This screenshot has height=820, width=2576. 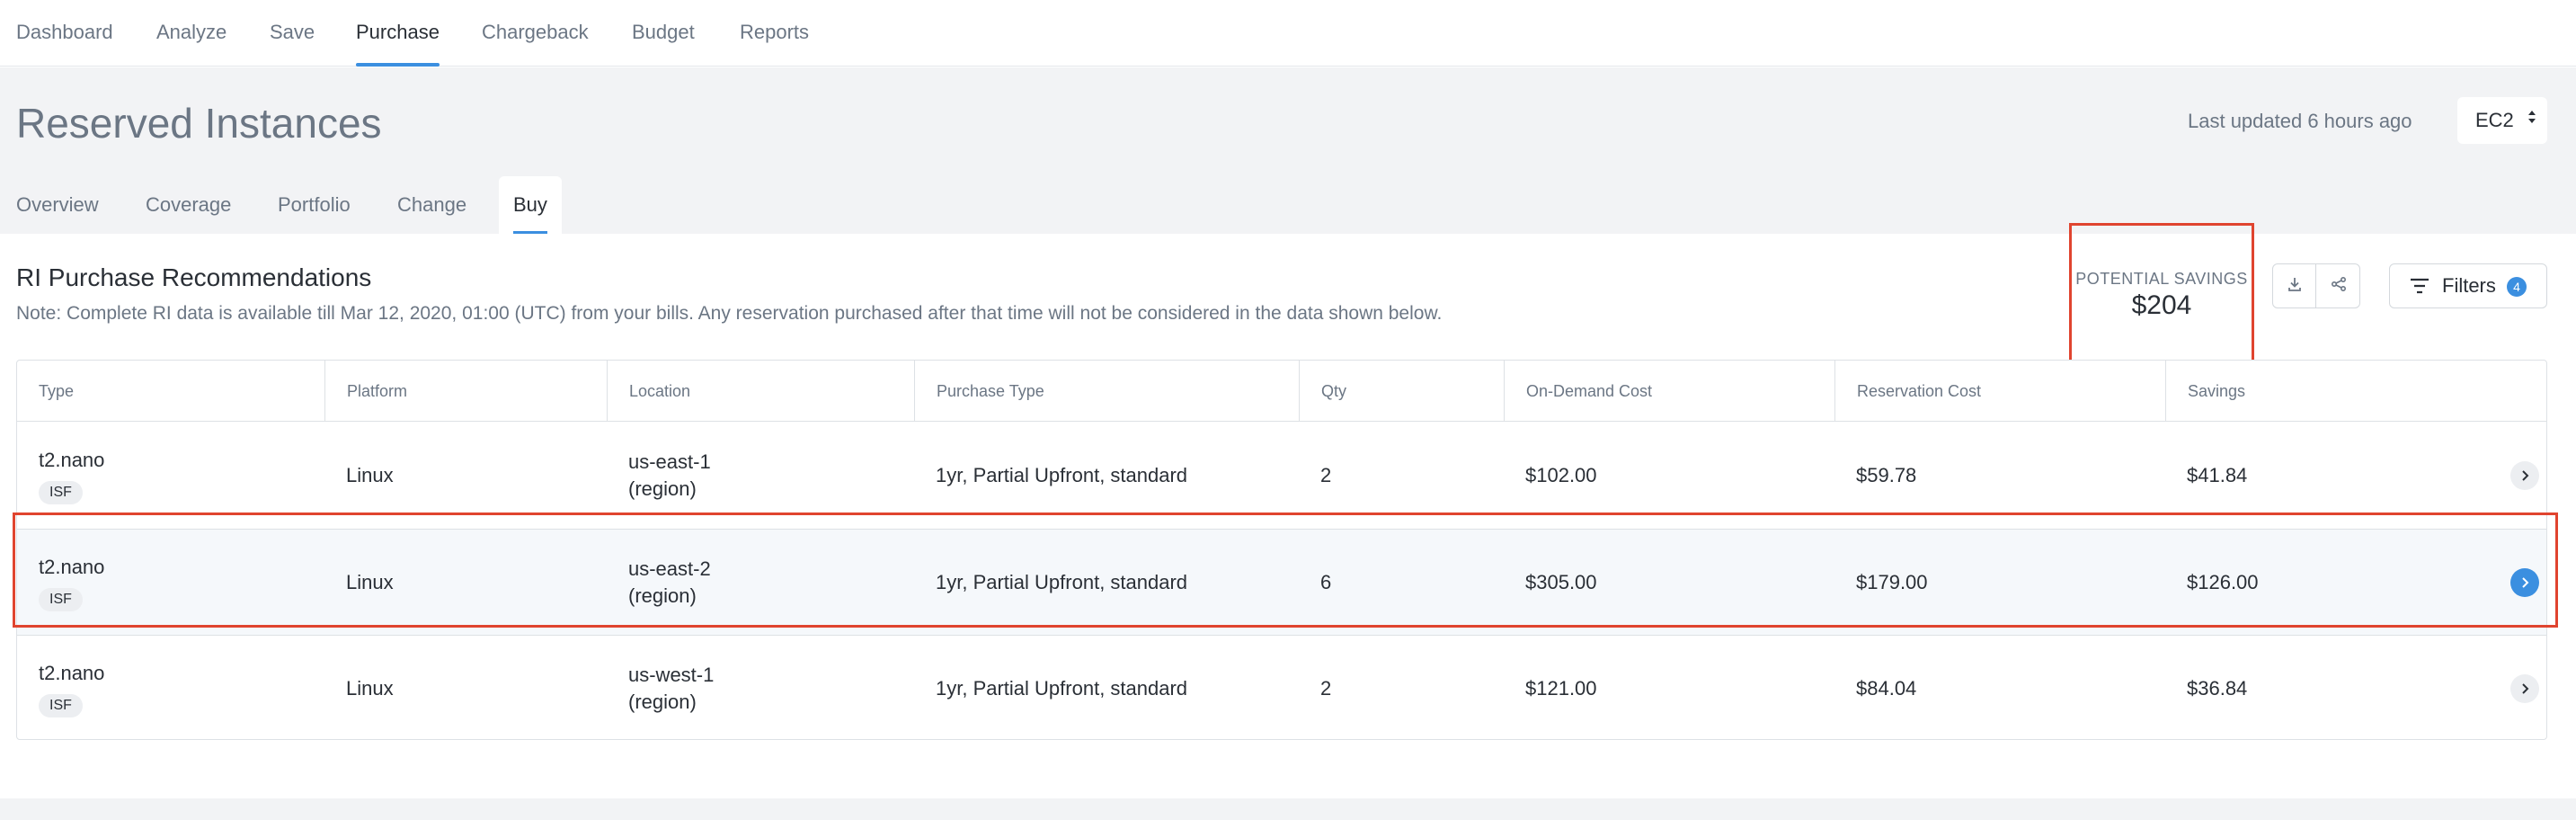 What do you see at coordinates (2419, 288) in the screenshot?
I see `filter-icon` at bounding box center [2419, 288].